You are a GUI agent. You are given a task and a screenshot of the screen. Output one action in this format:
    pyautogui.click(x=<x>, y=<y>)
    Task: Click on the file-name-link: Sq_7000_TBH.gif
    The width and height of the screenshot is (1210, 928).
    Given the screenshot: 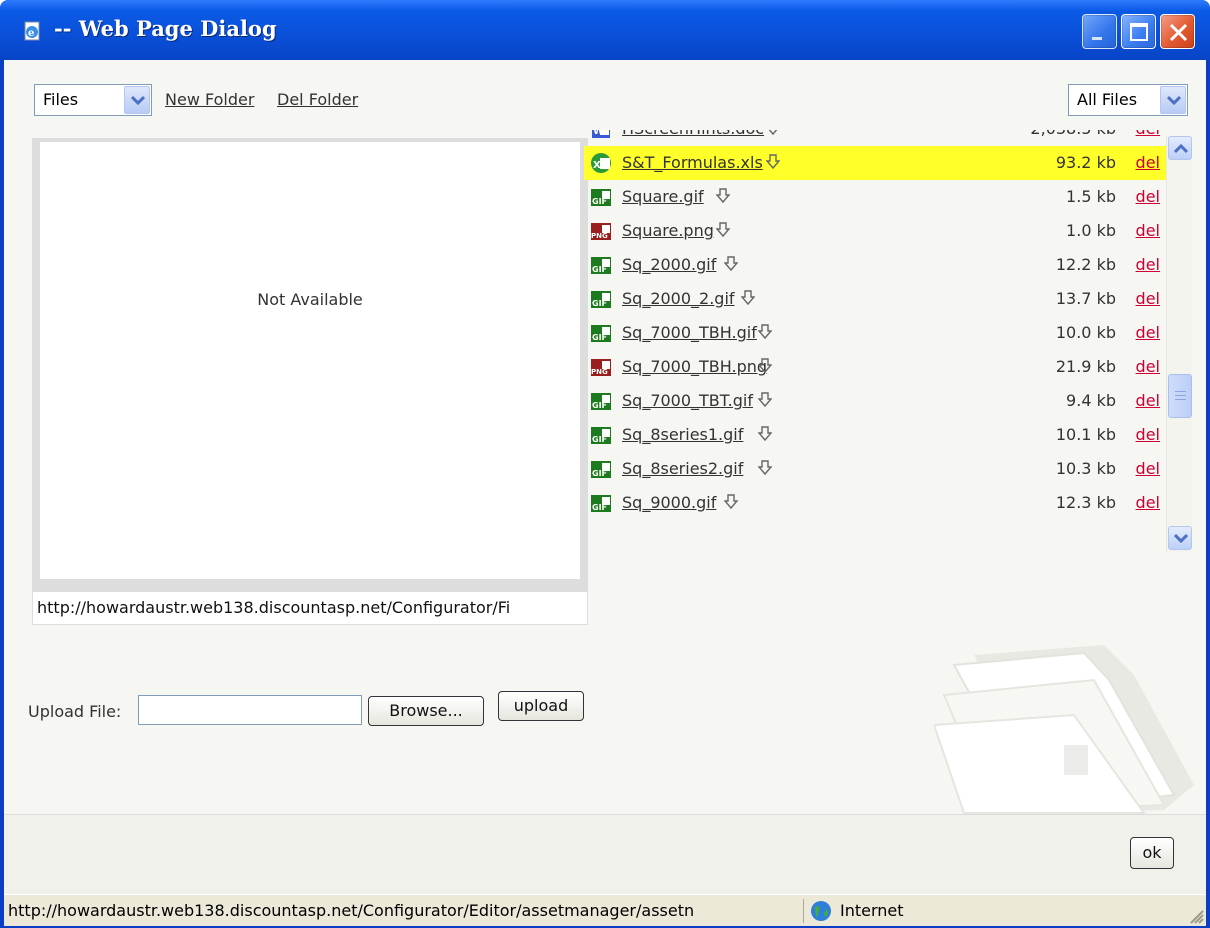 What is the action you would take?
    pyautogui.click(x=689, y=332)
    